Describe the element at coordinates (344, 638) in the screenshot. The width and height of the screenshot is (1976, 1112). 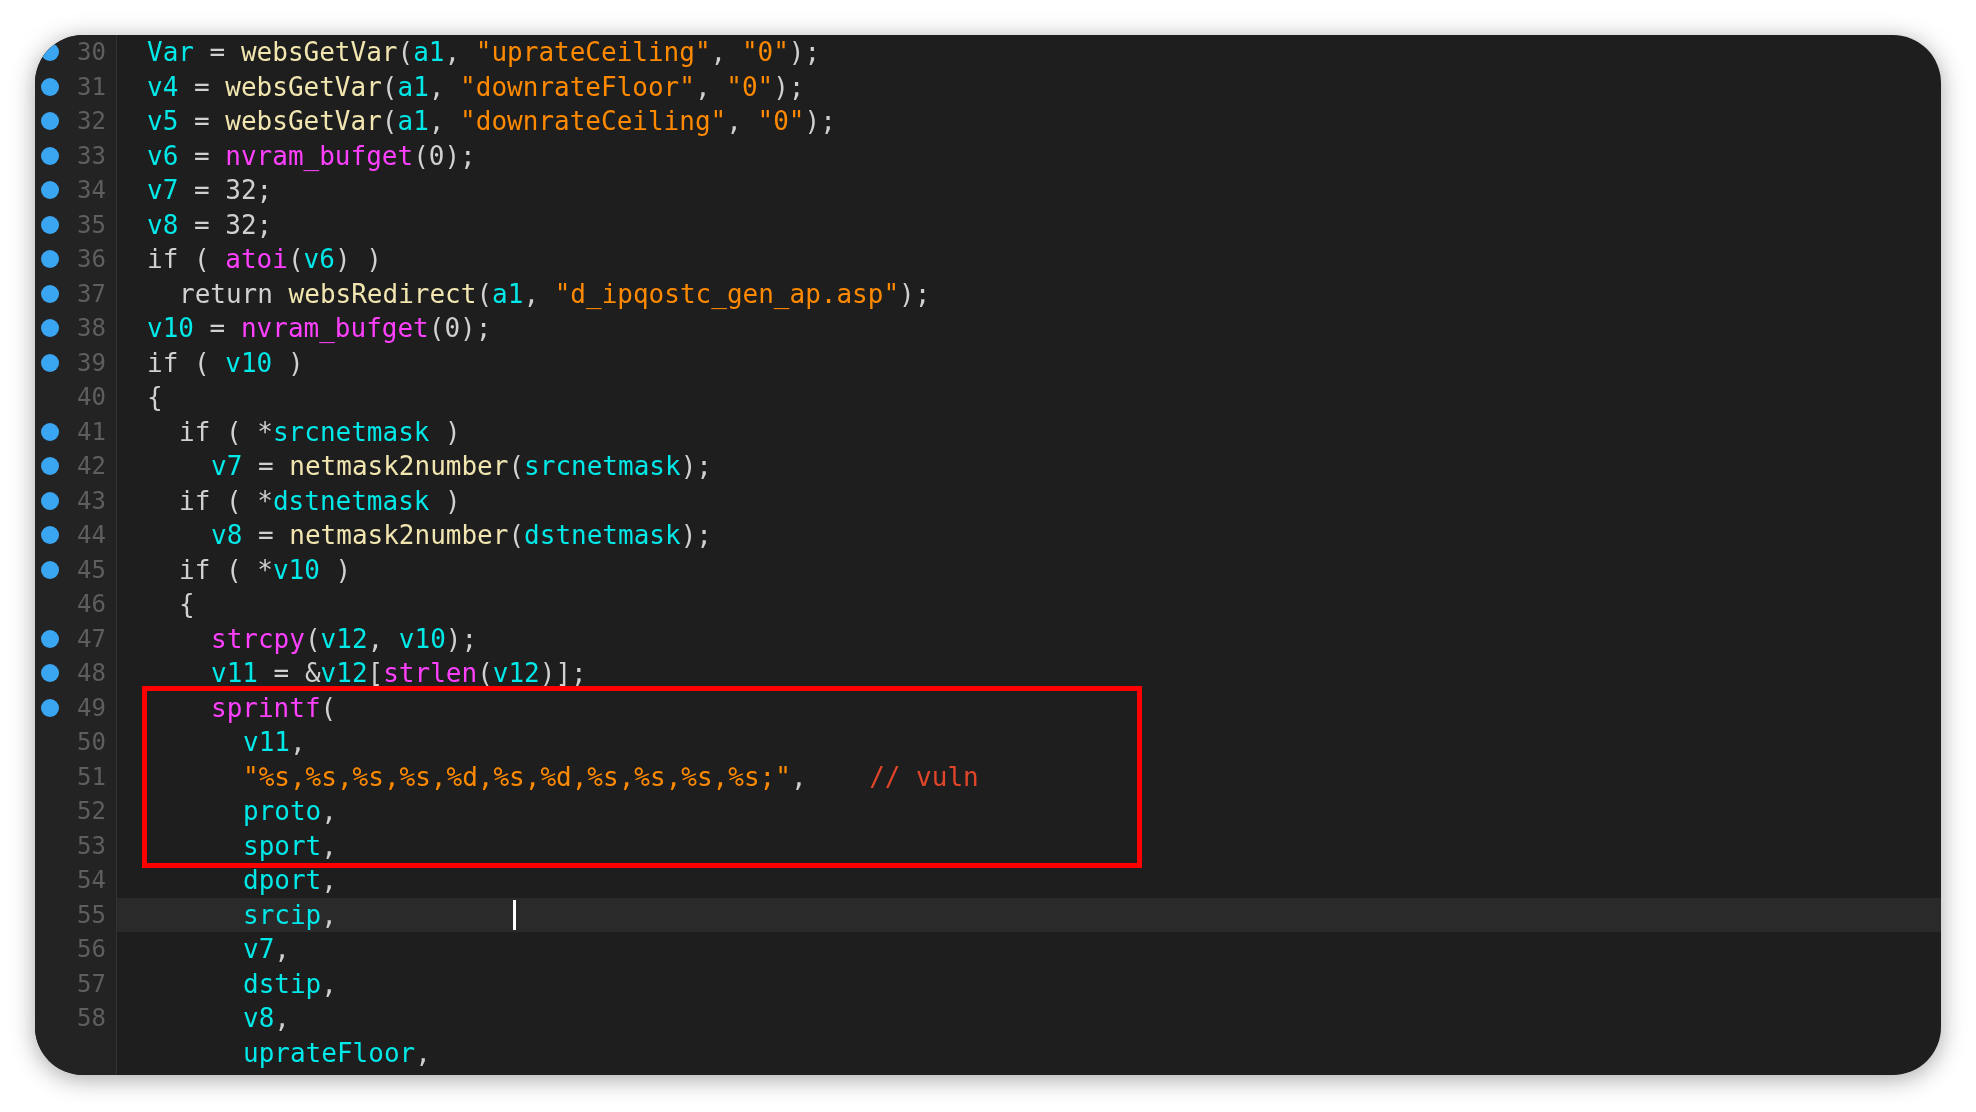
I see `code-line: strcpy(v12, v10);` at that location.